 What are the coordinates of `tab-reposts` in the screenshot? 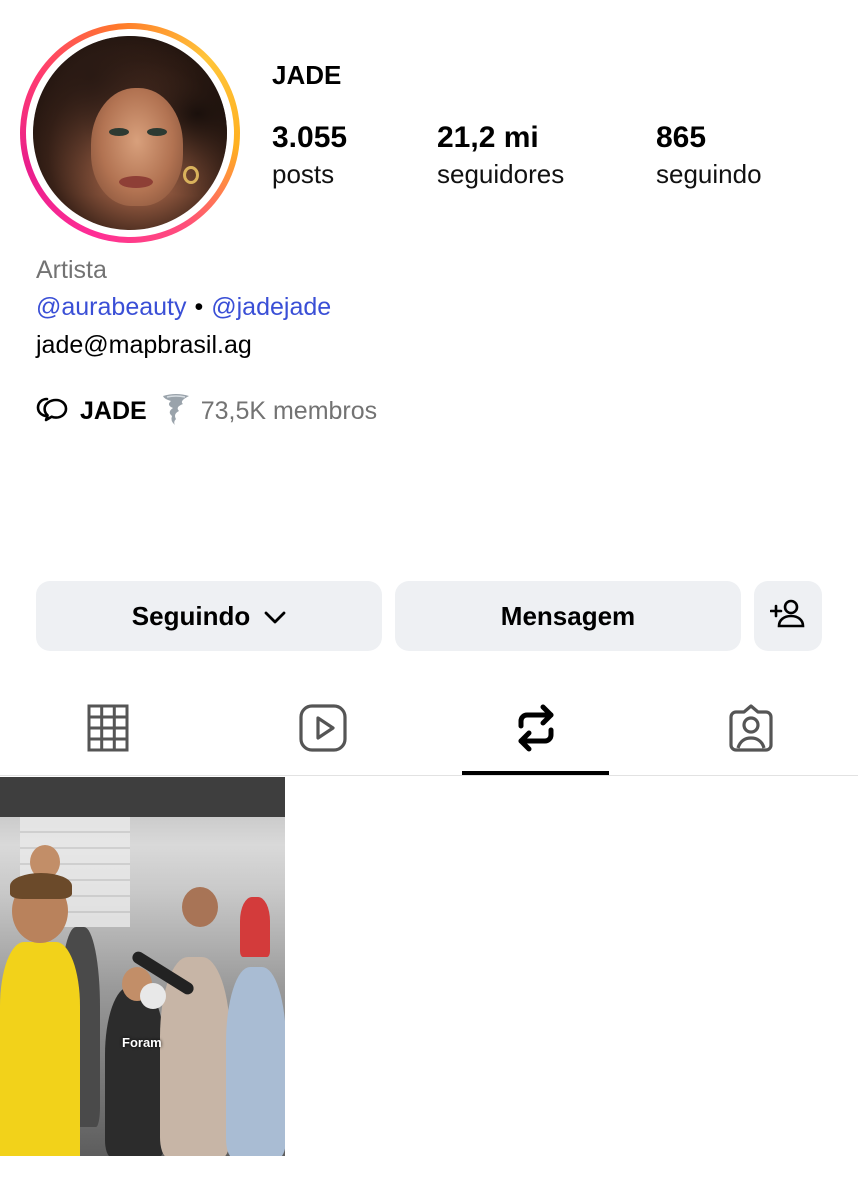 It's located at (535, 730).